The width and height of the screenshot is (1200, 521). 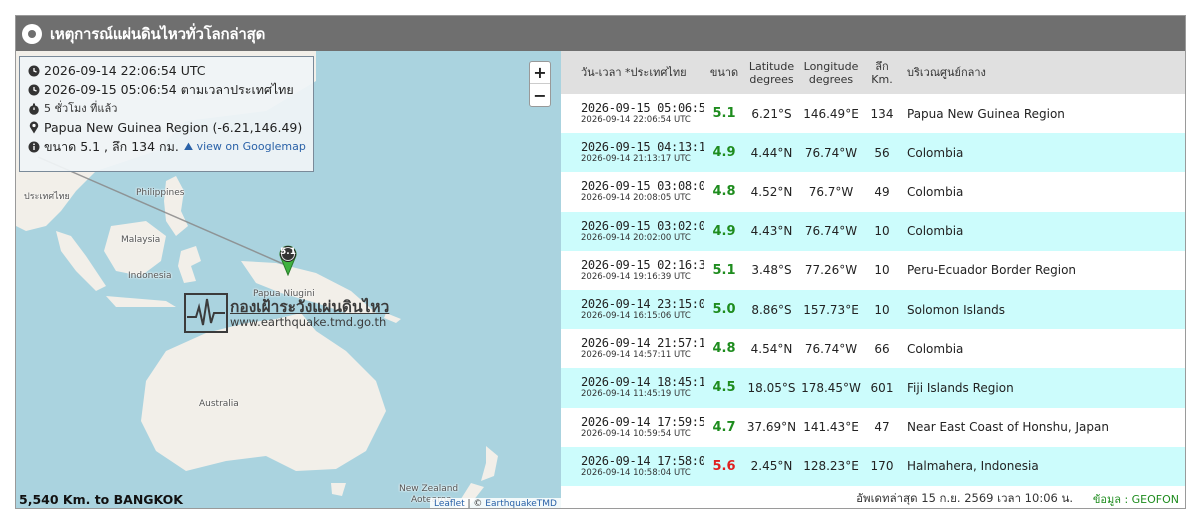 I want to click on header-longitude: Longitude degrees, so click(x=831, y=72).